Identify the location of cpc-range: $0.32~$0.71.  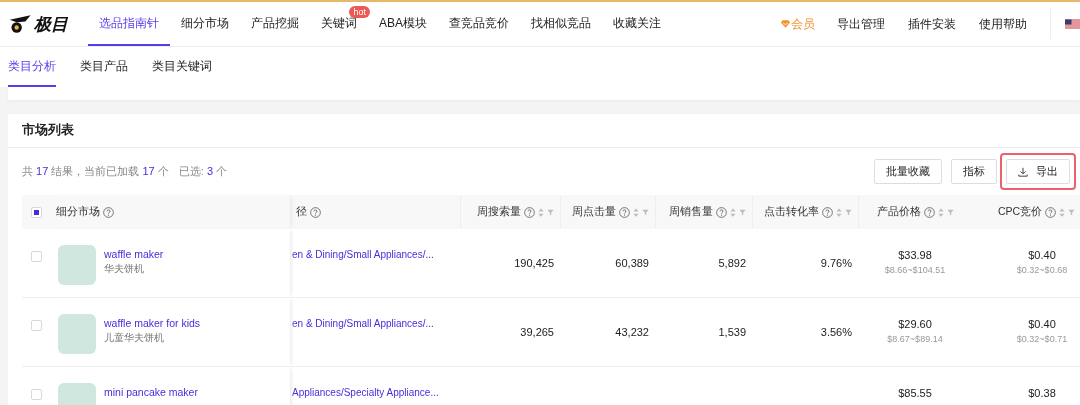
(1042, 339).